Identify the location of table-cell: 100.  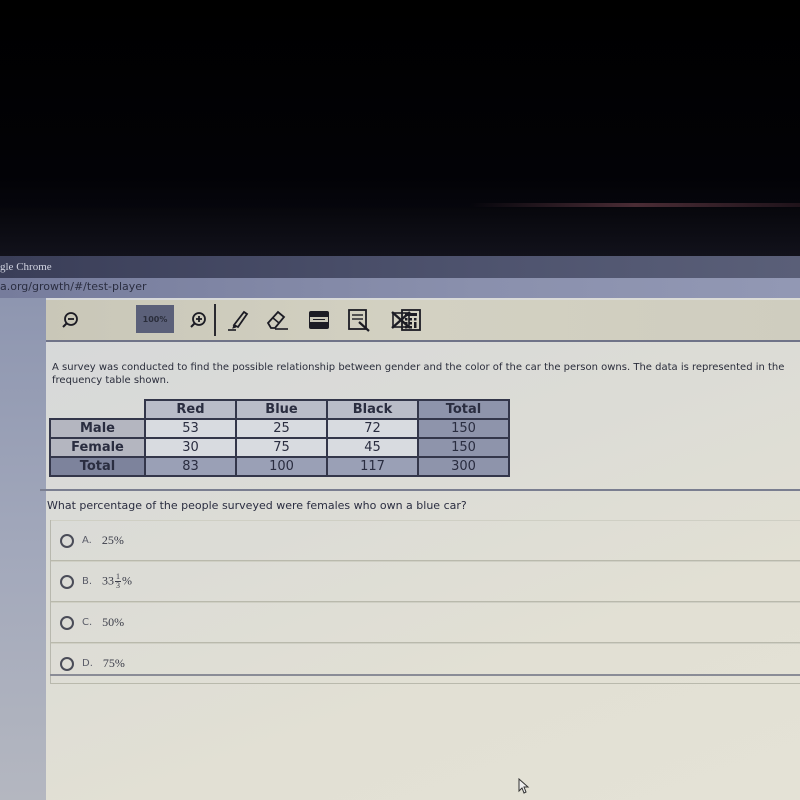
(281, 466).